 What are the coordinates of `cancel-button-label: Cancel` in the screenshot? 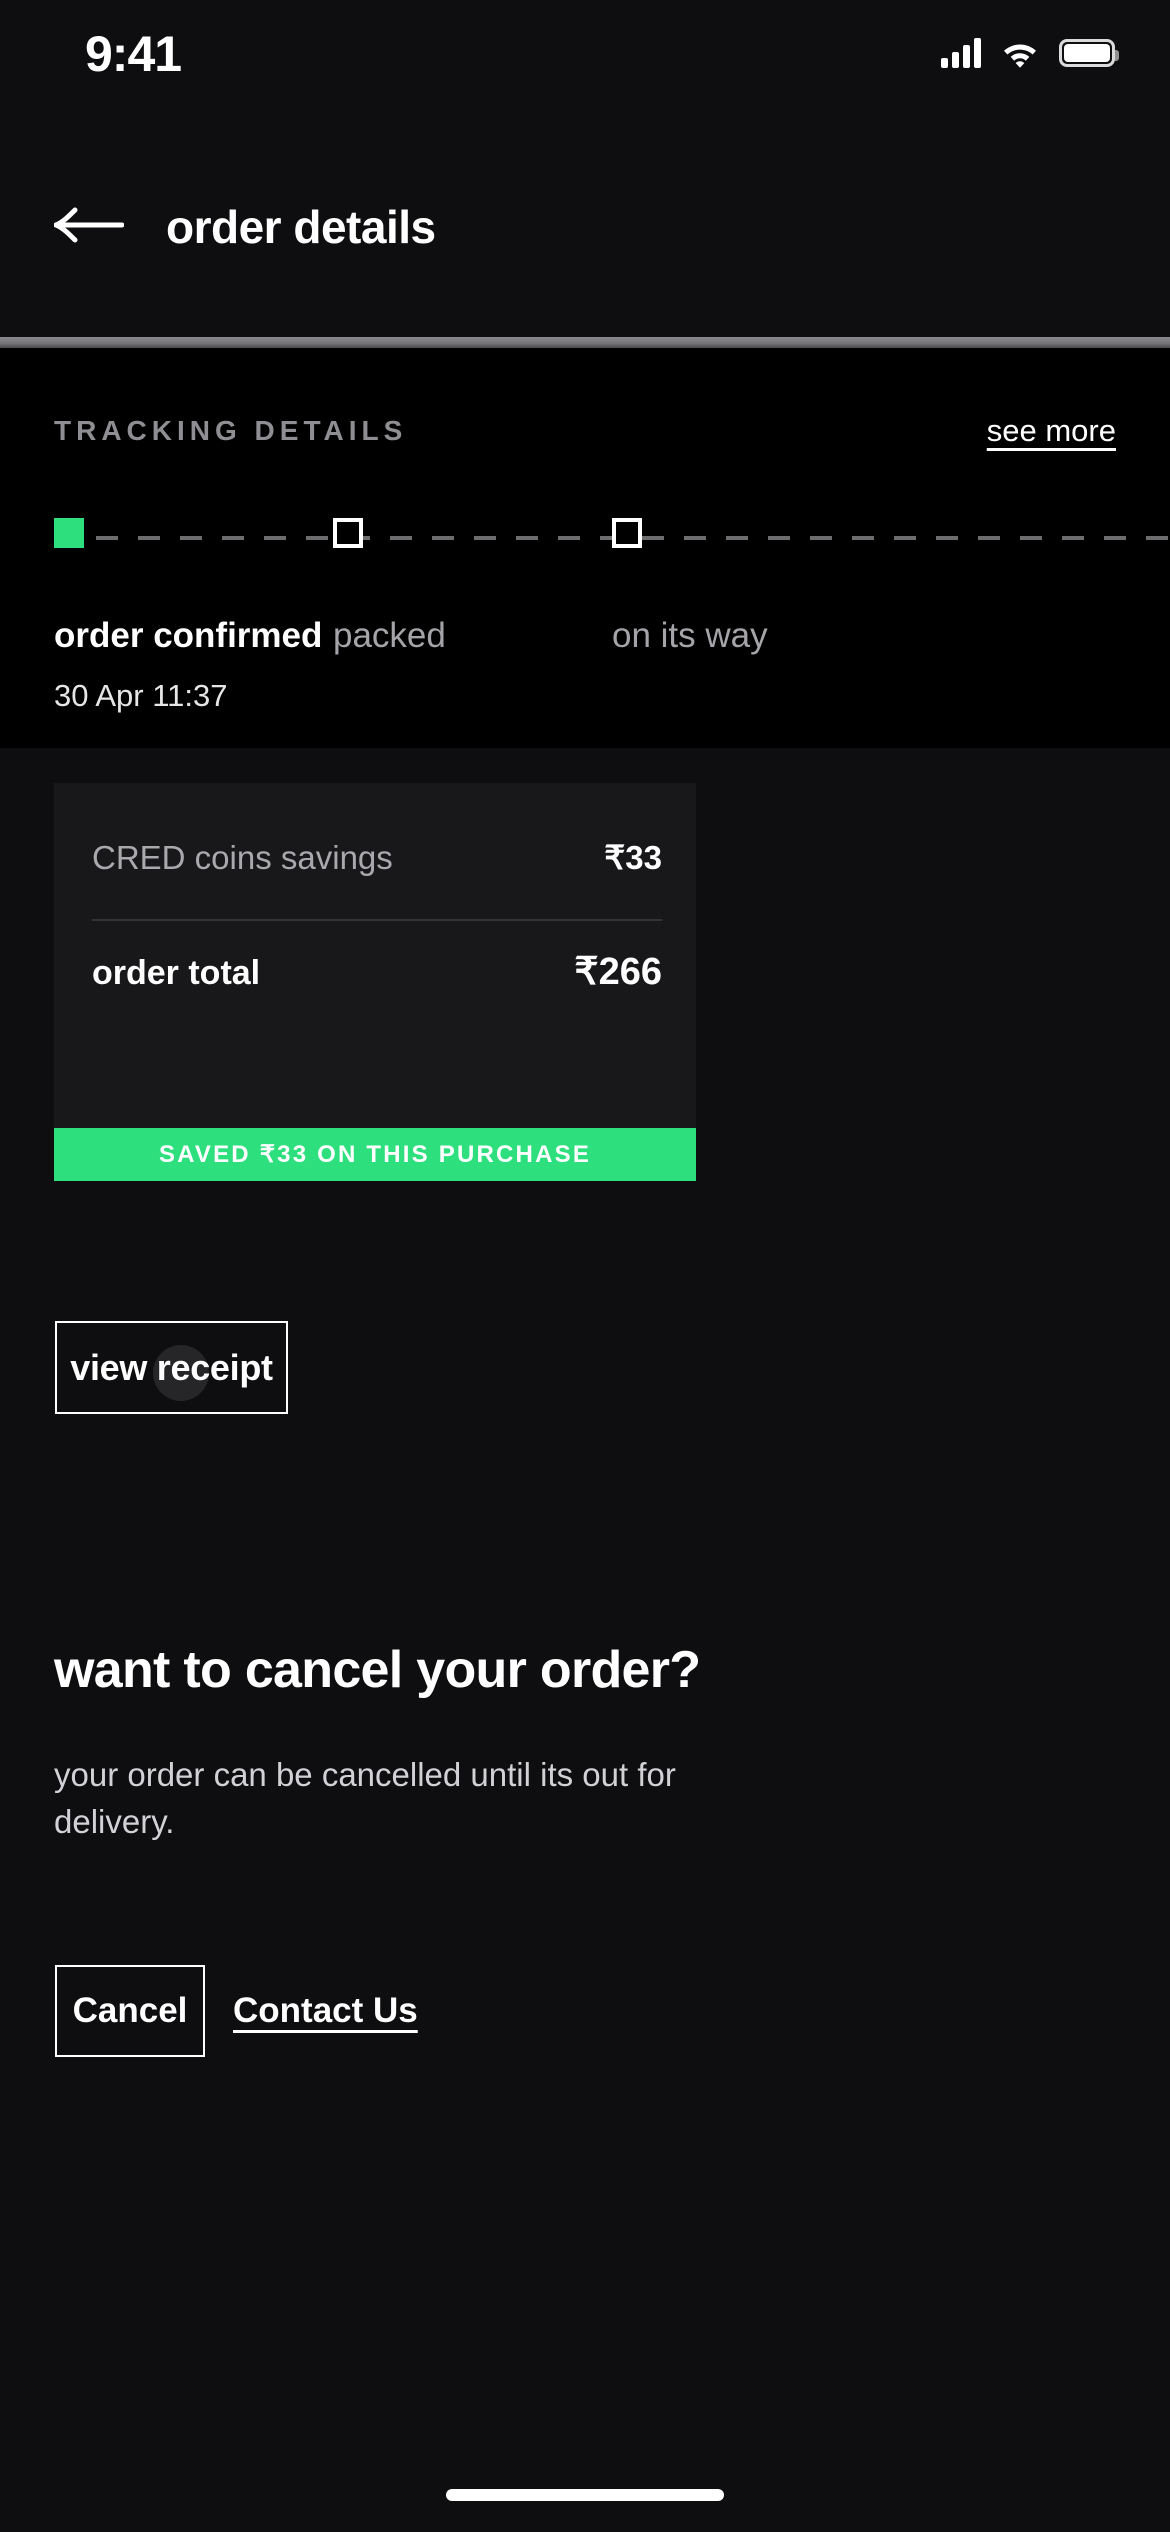 It's located at (130, 2010).